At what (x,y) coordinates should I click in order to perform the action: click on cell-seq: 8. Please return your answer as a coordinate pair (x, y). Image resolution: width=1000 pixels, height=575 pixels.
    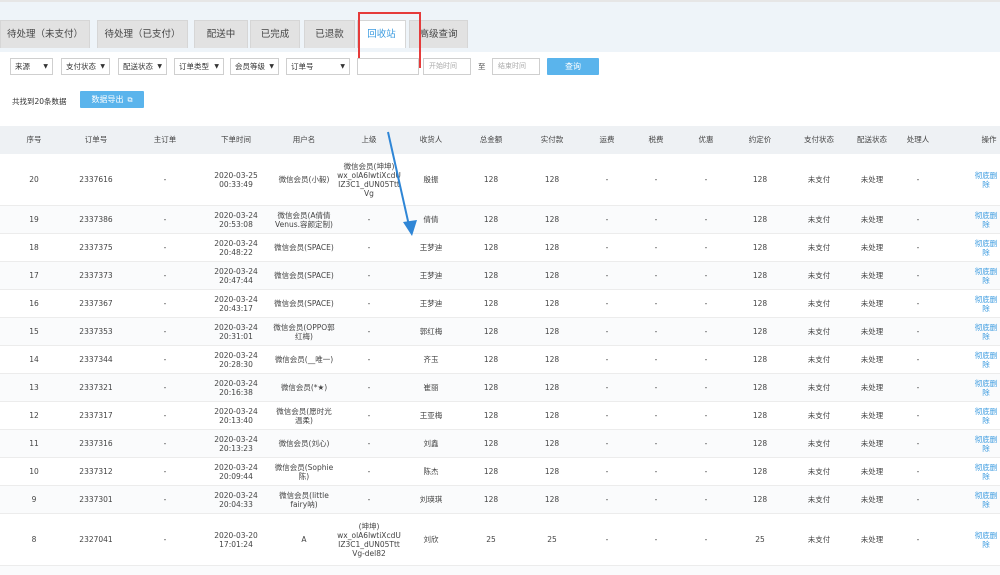
    Looking at the image, I should click on (34, 539).